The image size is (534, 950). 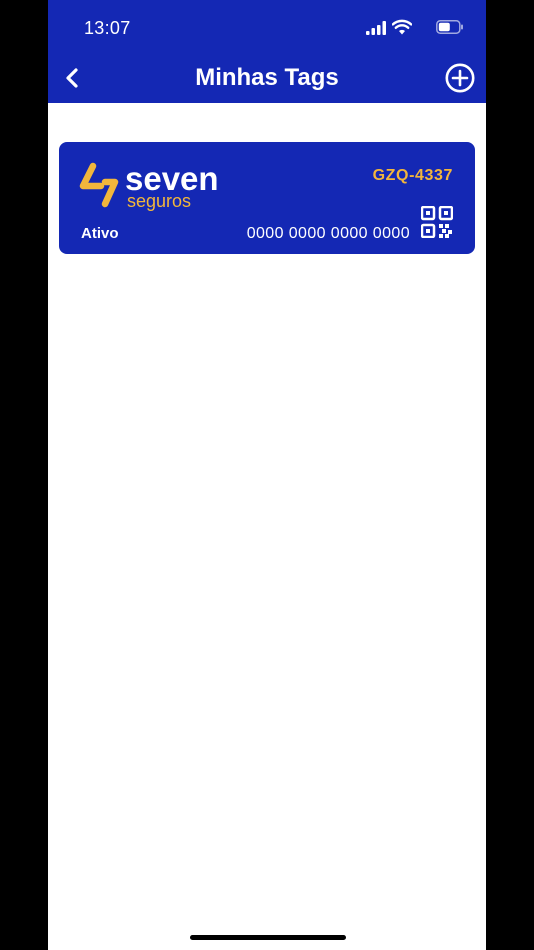 What do you see at coordinates (159, 201) in the screenshot?
I see `brand-sub: seguros` at bounding box center [159, 201].